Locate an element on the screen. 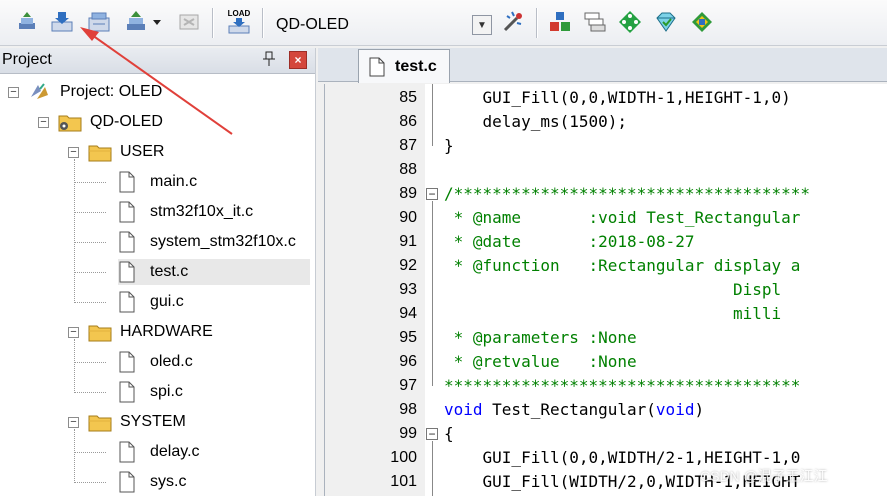  line-number: 89 is located at coordinates (408, 193).